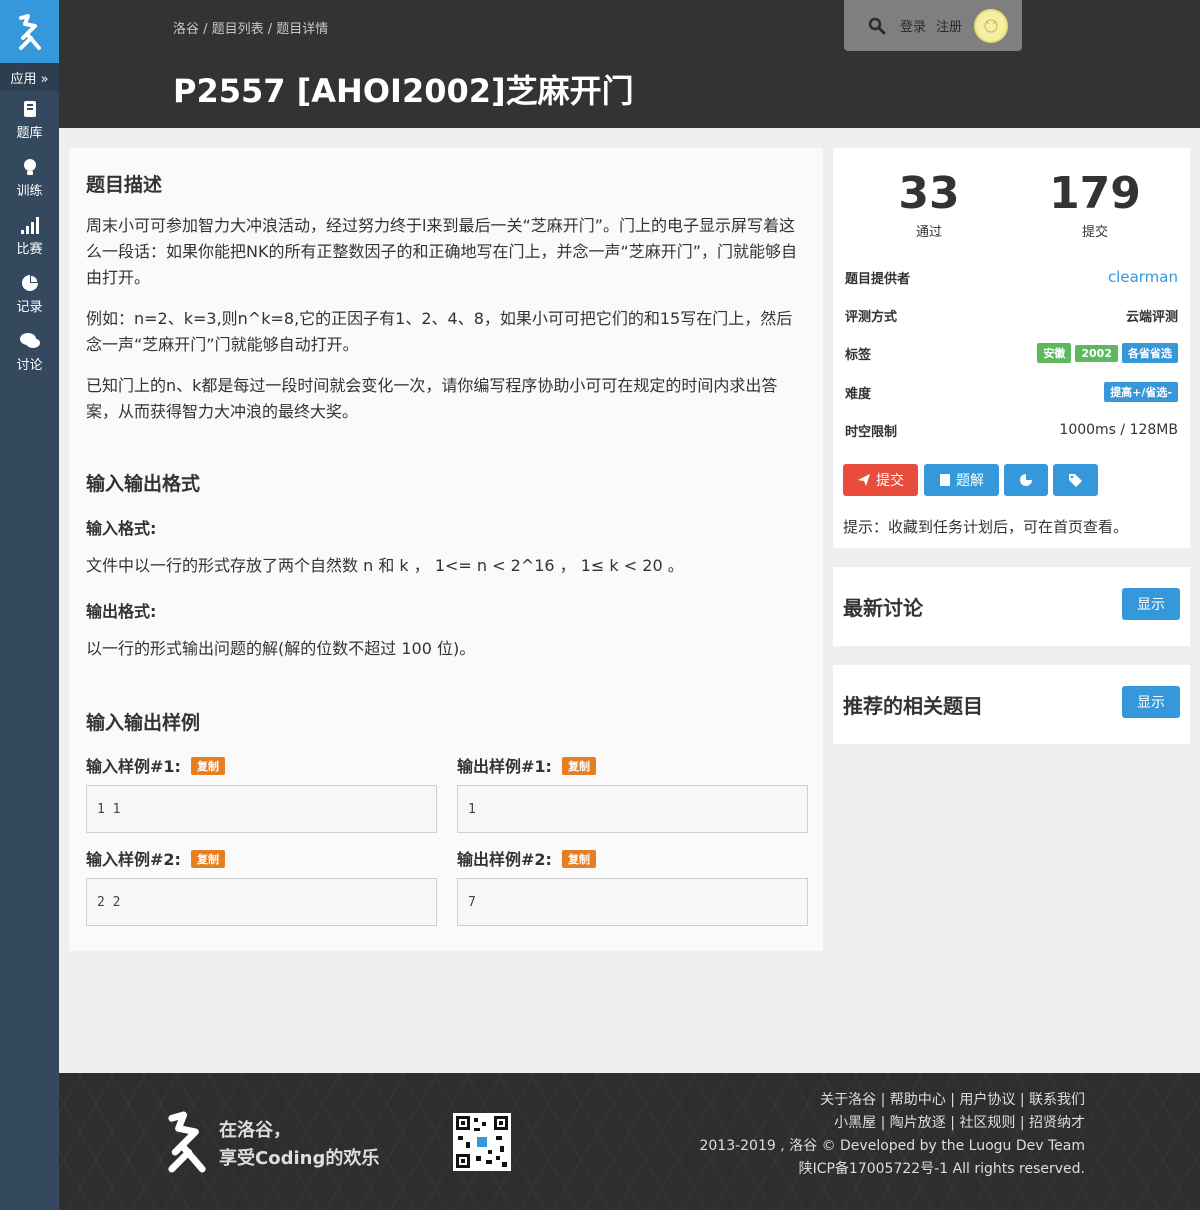  Describe the element at coordinates (1151, 317) in the screenshot. I see `judge-value: 云端评测` at that location.